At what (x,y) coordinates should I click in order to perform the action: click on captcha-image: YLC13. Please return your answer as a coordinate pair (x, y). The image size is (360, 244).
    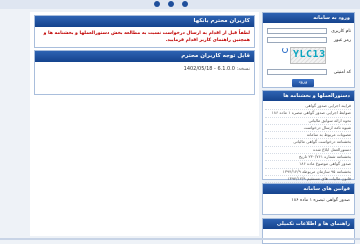
    Looking at the image, I should click on (308, 55).